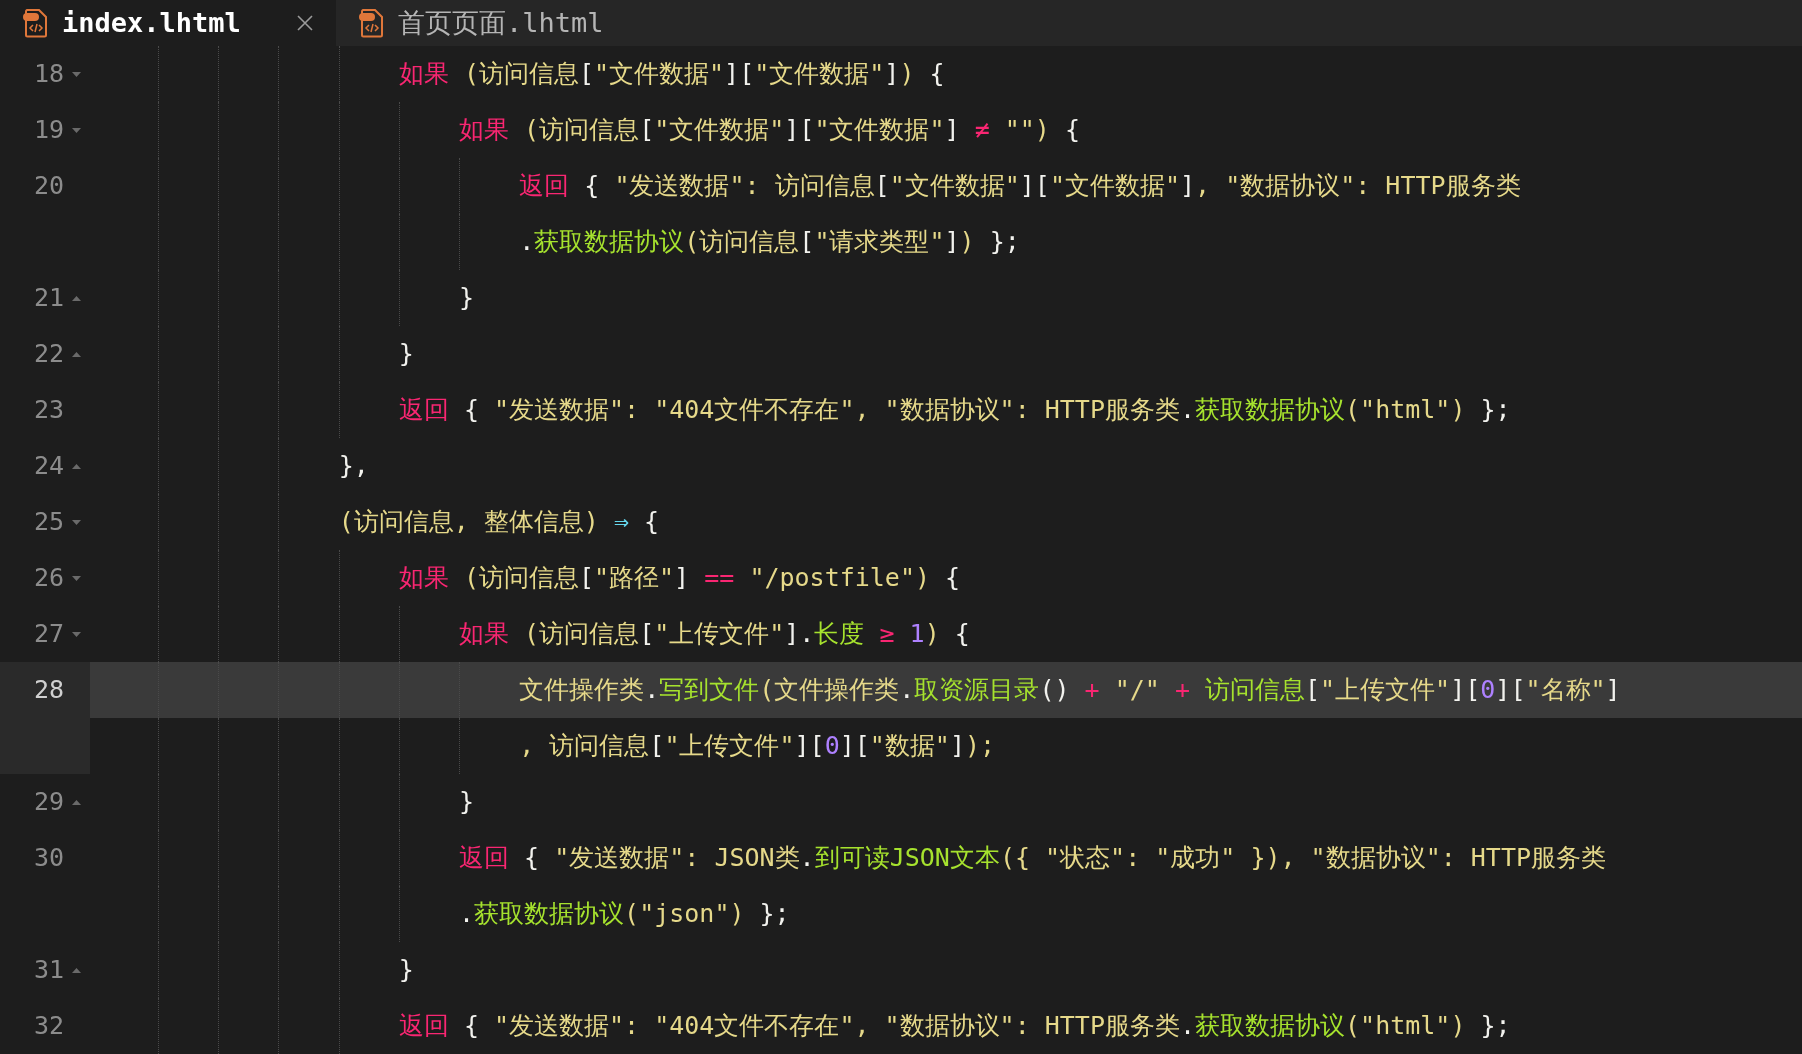  What do you see at coordinates (769, 242) in the screenshot?
I see `code-line: .获取数据协议(访问信息["请求类型"]) };` at bounding box center [769, 242].